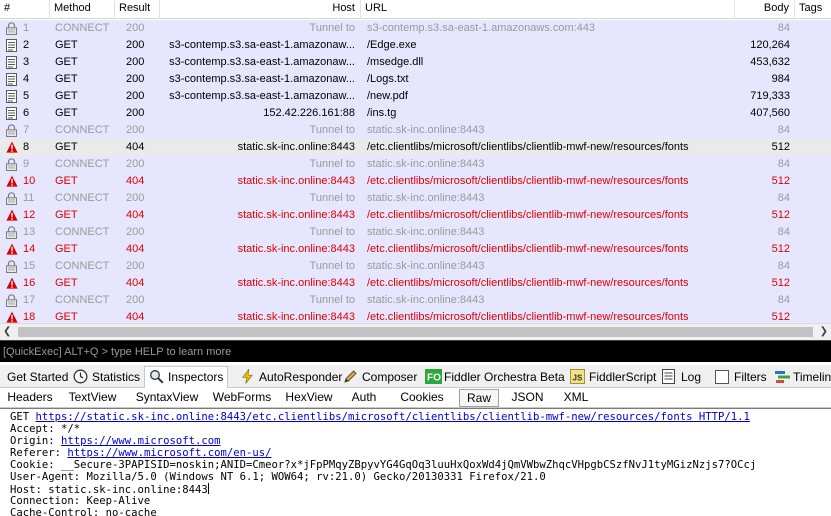 This screenshot has width=831, height=516. Describe the element at coordinates (29, 181) in the screenshot. I see `session-number: 10` at that location.